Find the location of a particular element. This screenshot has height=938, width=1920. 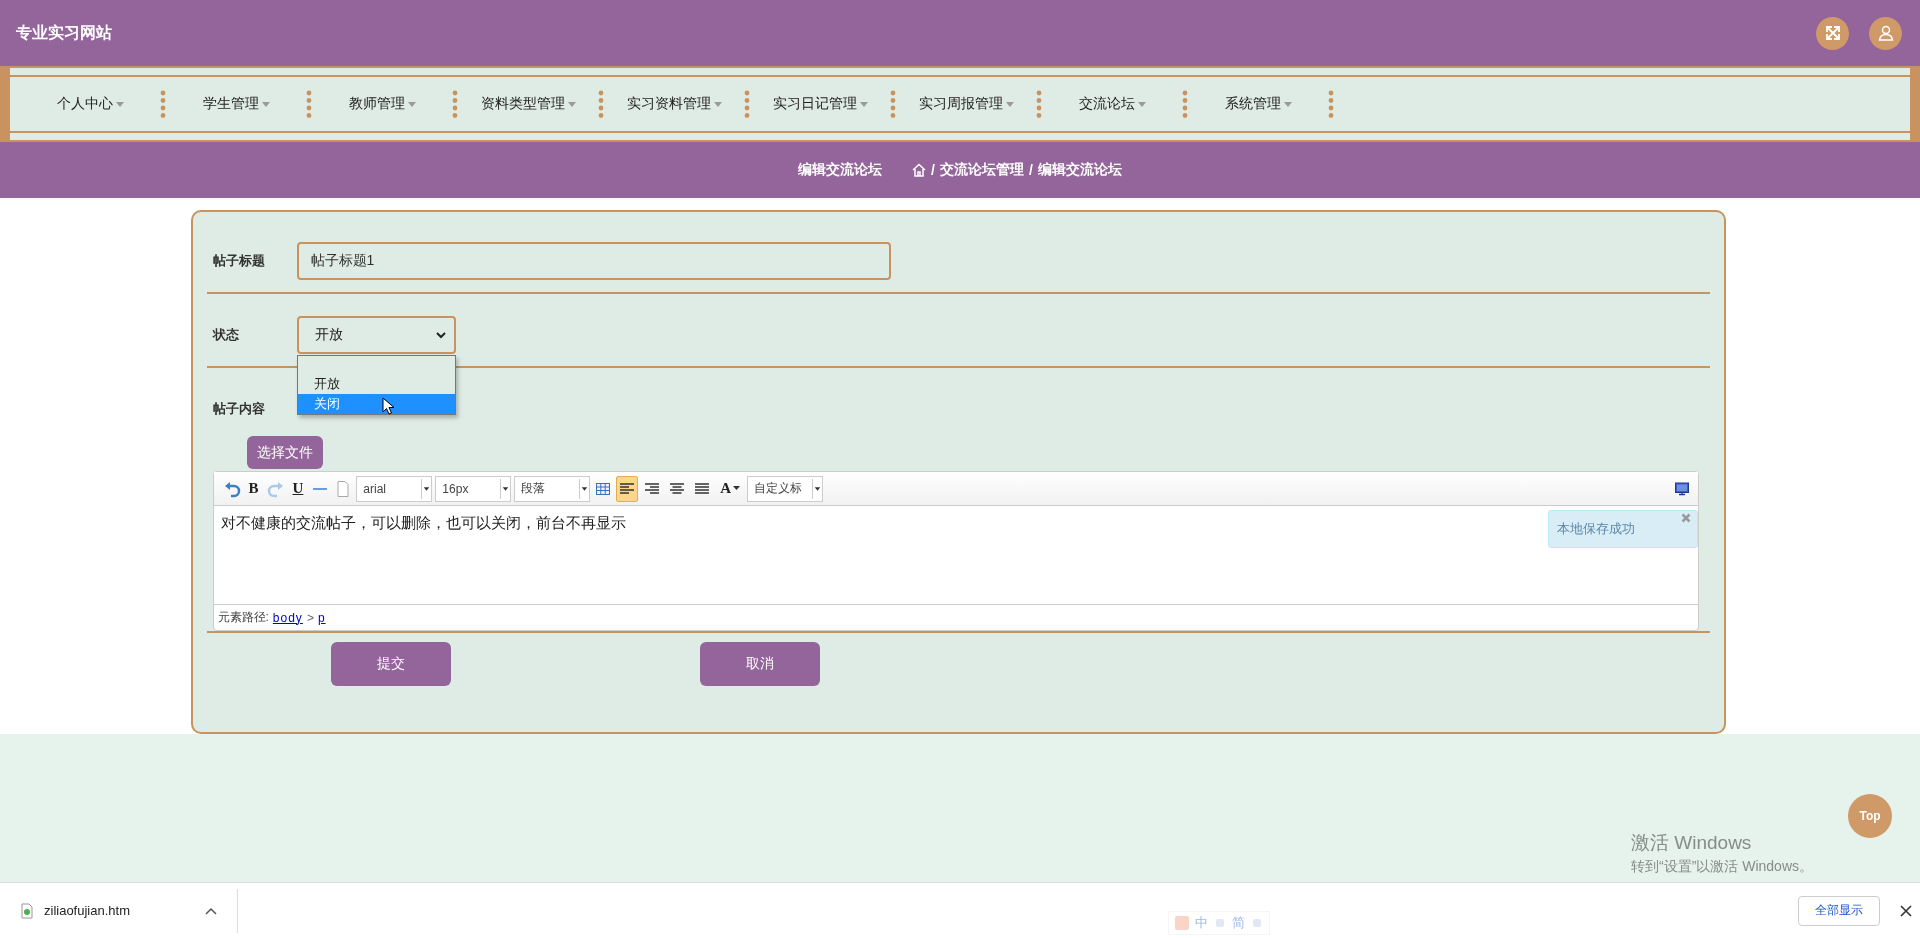

choose-file-button: 选择文件 is located at coordinates (284, 452).